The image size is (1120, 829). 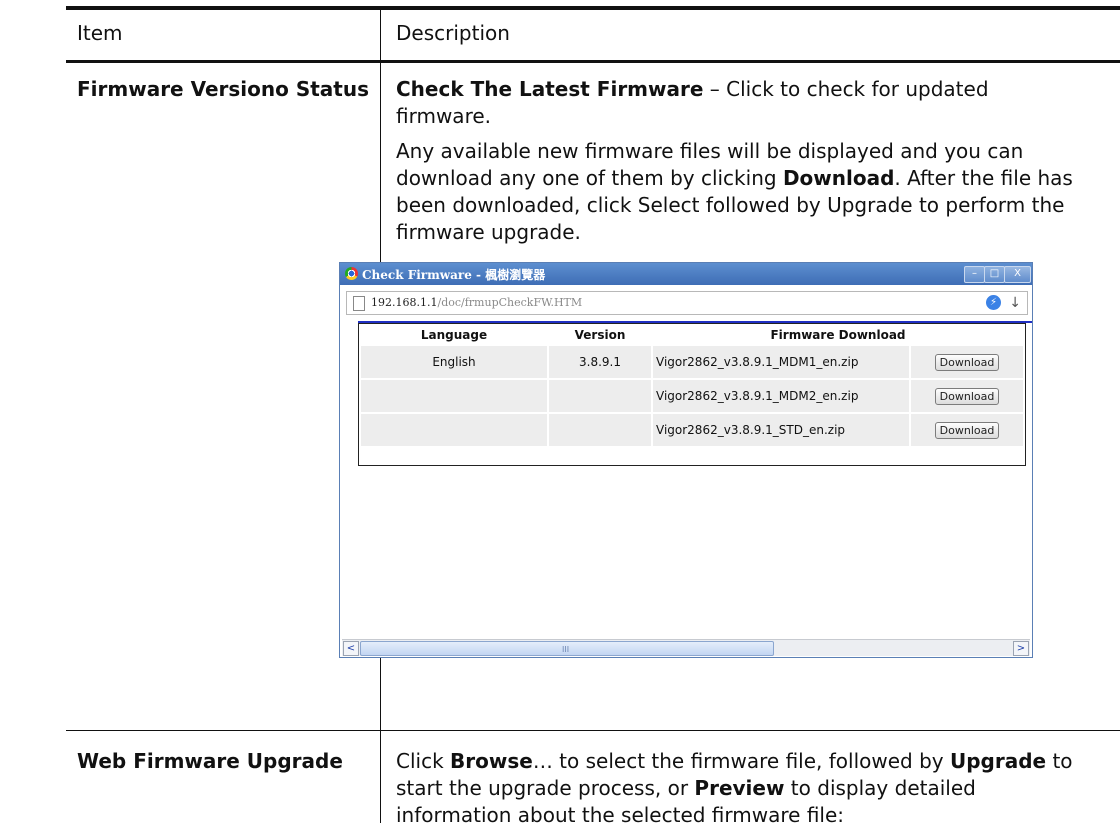 I want to click on preview-text: Preview, so click(x=739, y=788).